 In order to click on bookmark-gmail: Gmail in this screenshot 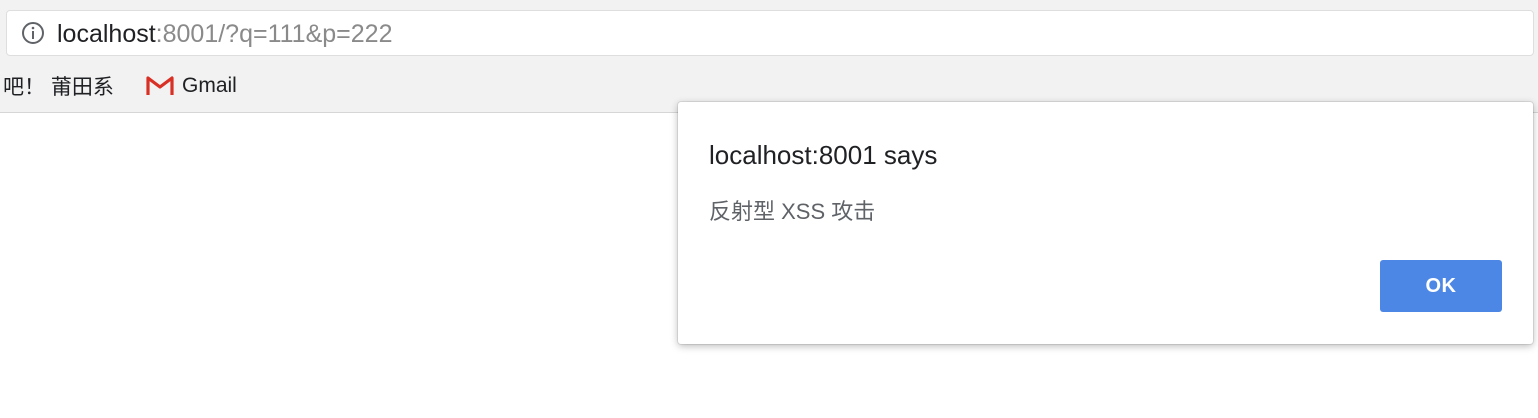, I will do `click(191, 86)`.